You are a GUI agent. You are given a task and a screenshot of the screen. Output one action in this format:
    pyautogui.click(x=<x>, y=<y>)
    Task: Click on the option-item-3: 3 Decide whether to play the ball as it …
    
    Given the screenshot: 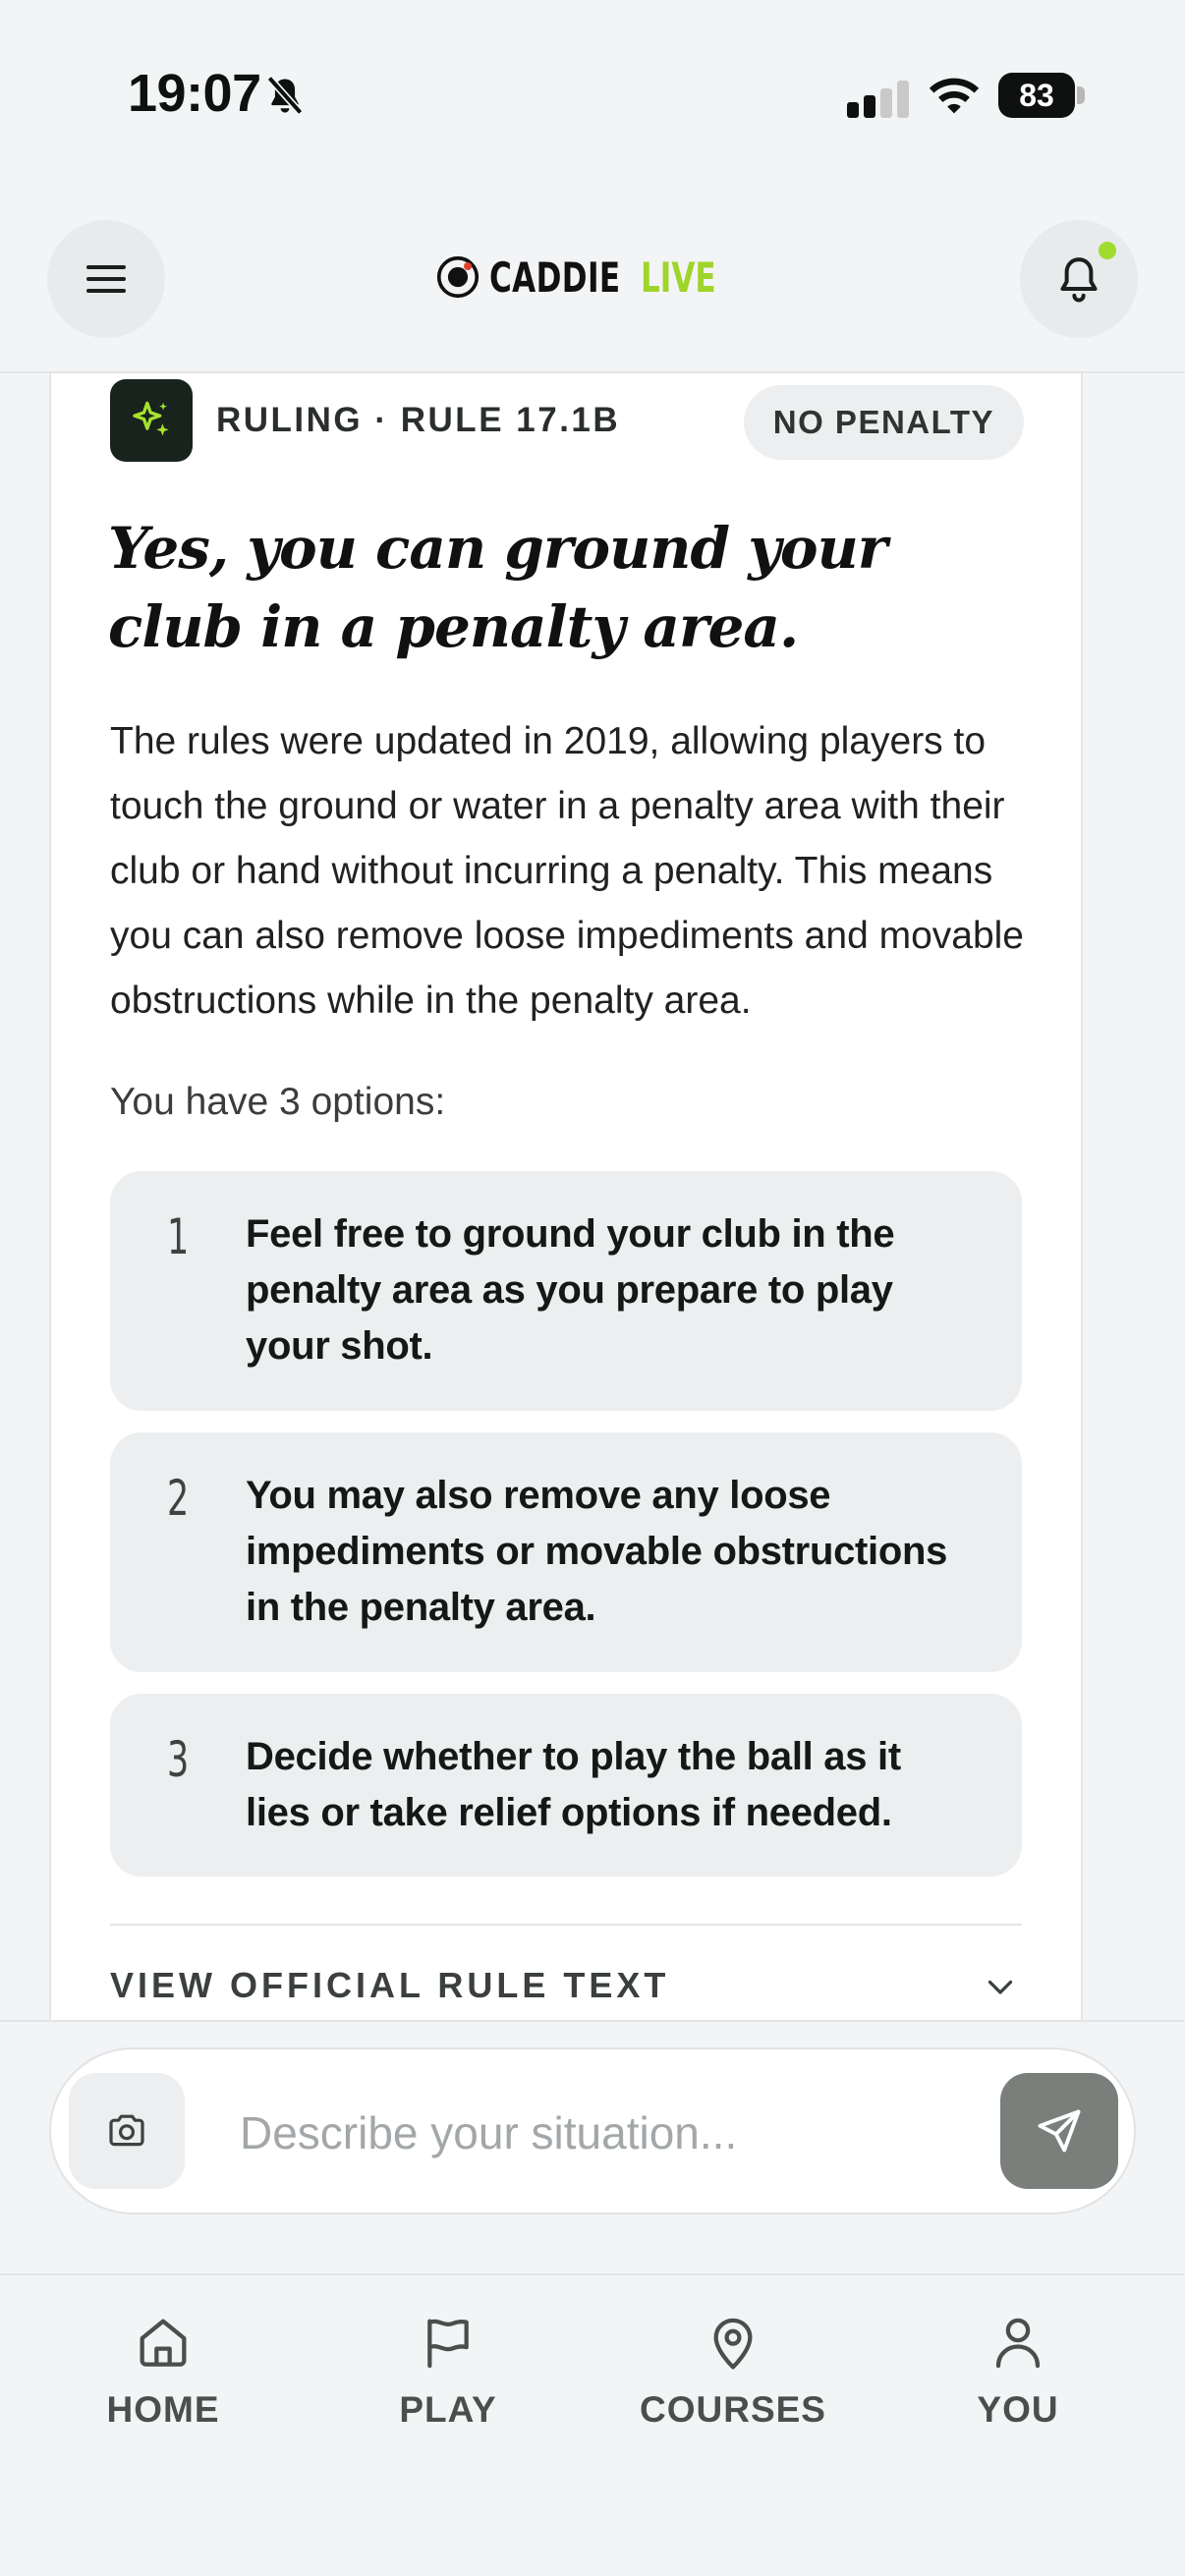 What is the action you would take?
    pyautogui.click(x=566, y=1785)
    